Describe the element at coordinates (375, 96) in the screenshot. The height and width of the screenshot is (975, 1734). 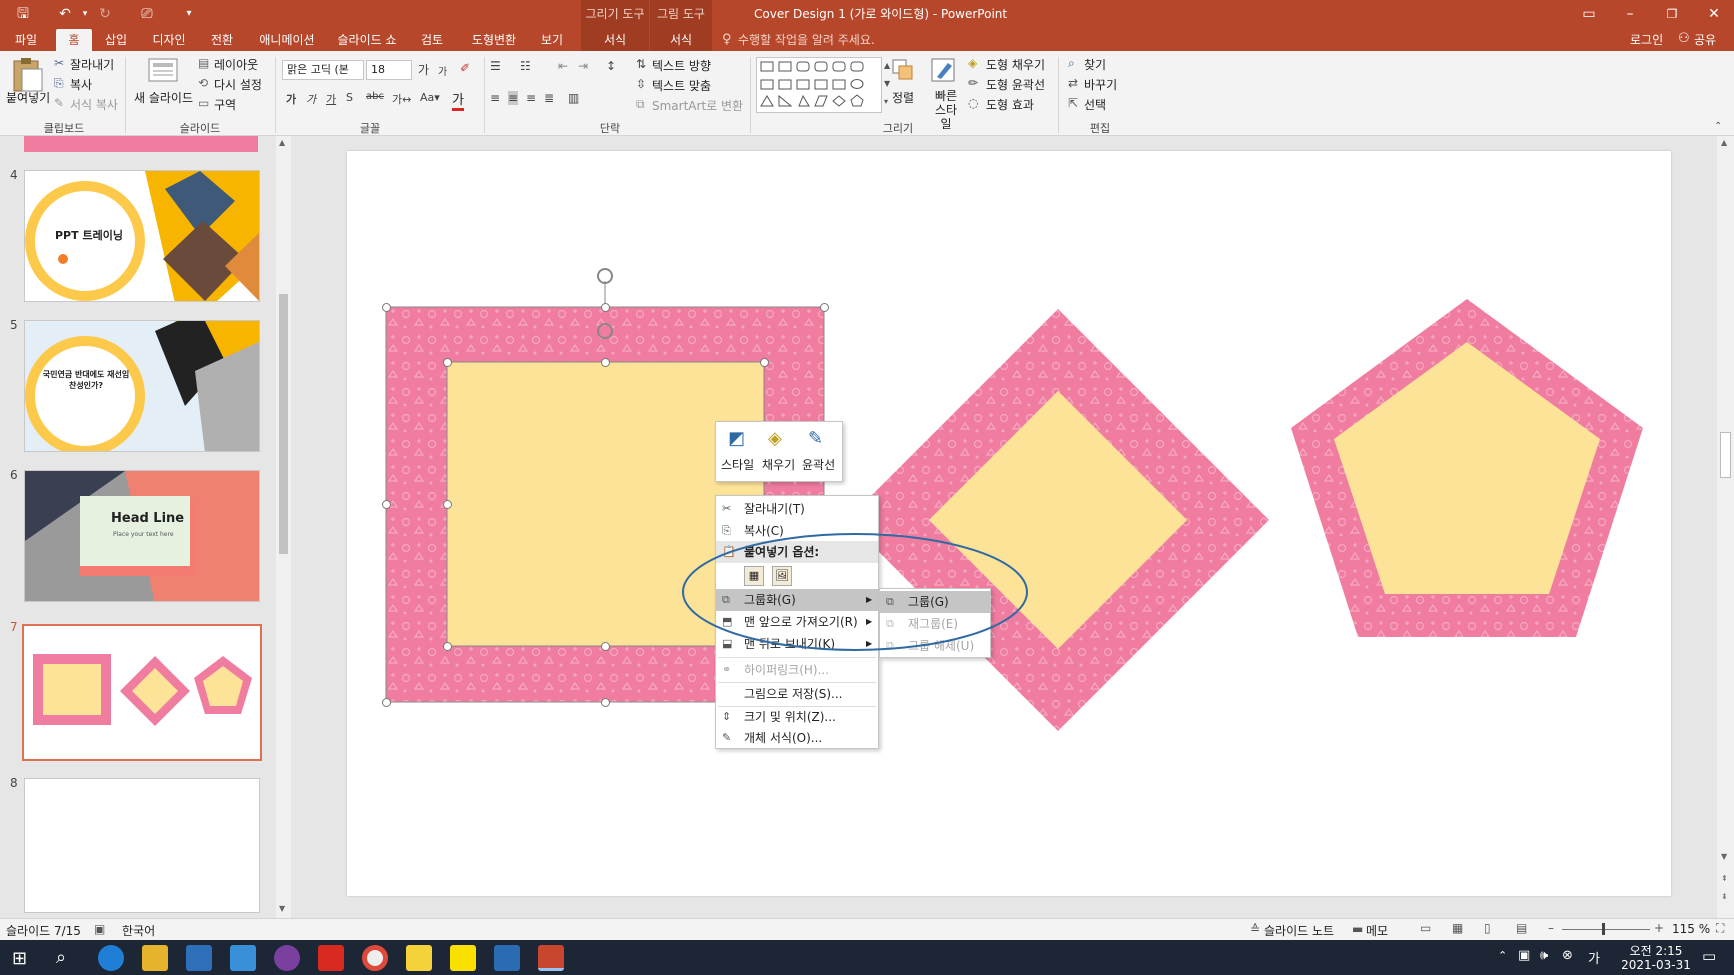
I see `strikethrough-icon: abc` at that location.